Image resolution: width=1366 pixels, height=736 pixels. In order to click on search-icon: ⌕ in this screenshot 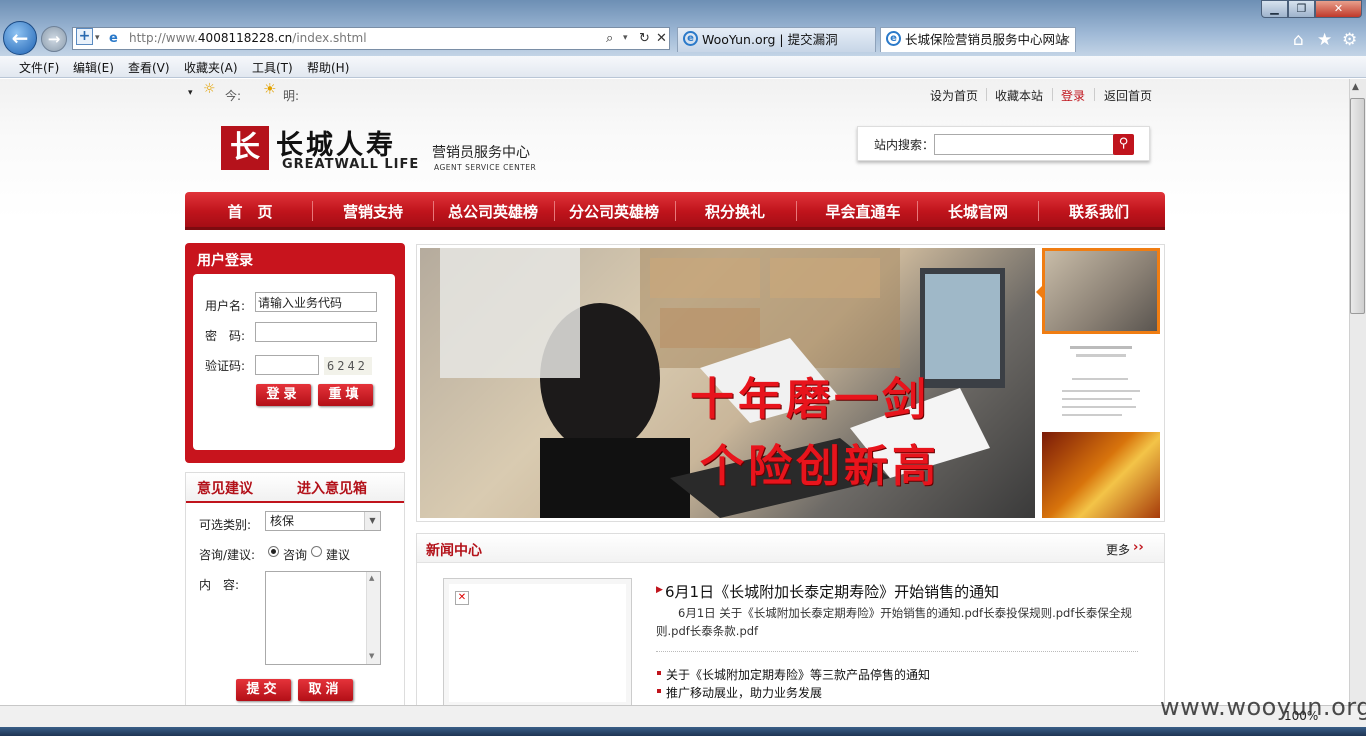, I will do `click(609, 38)`.